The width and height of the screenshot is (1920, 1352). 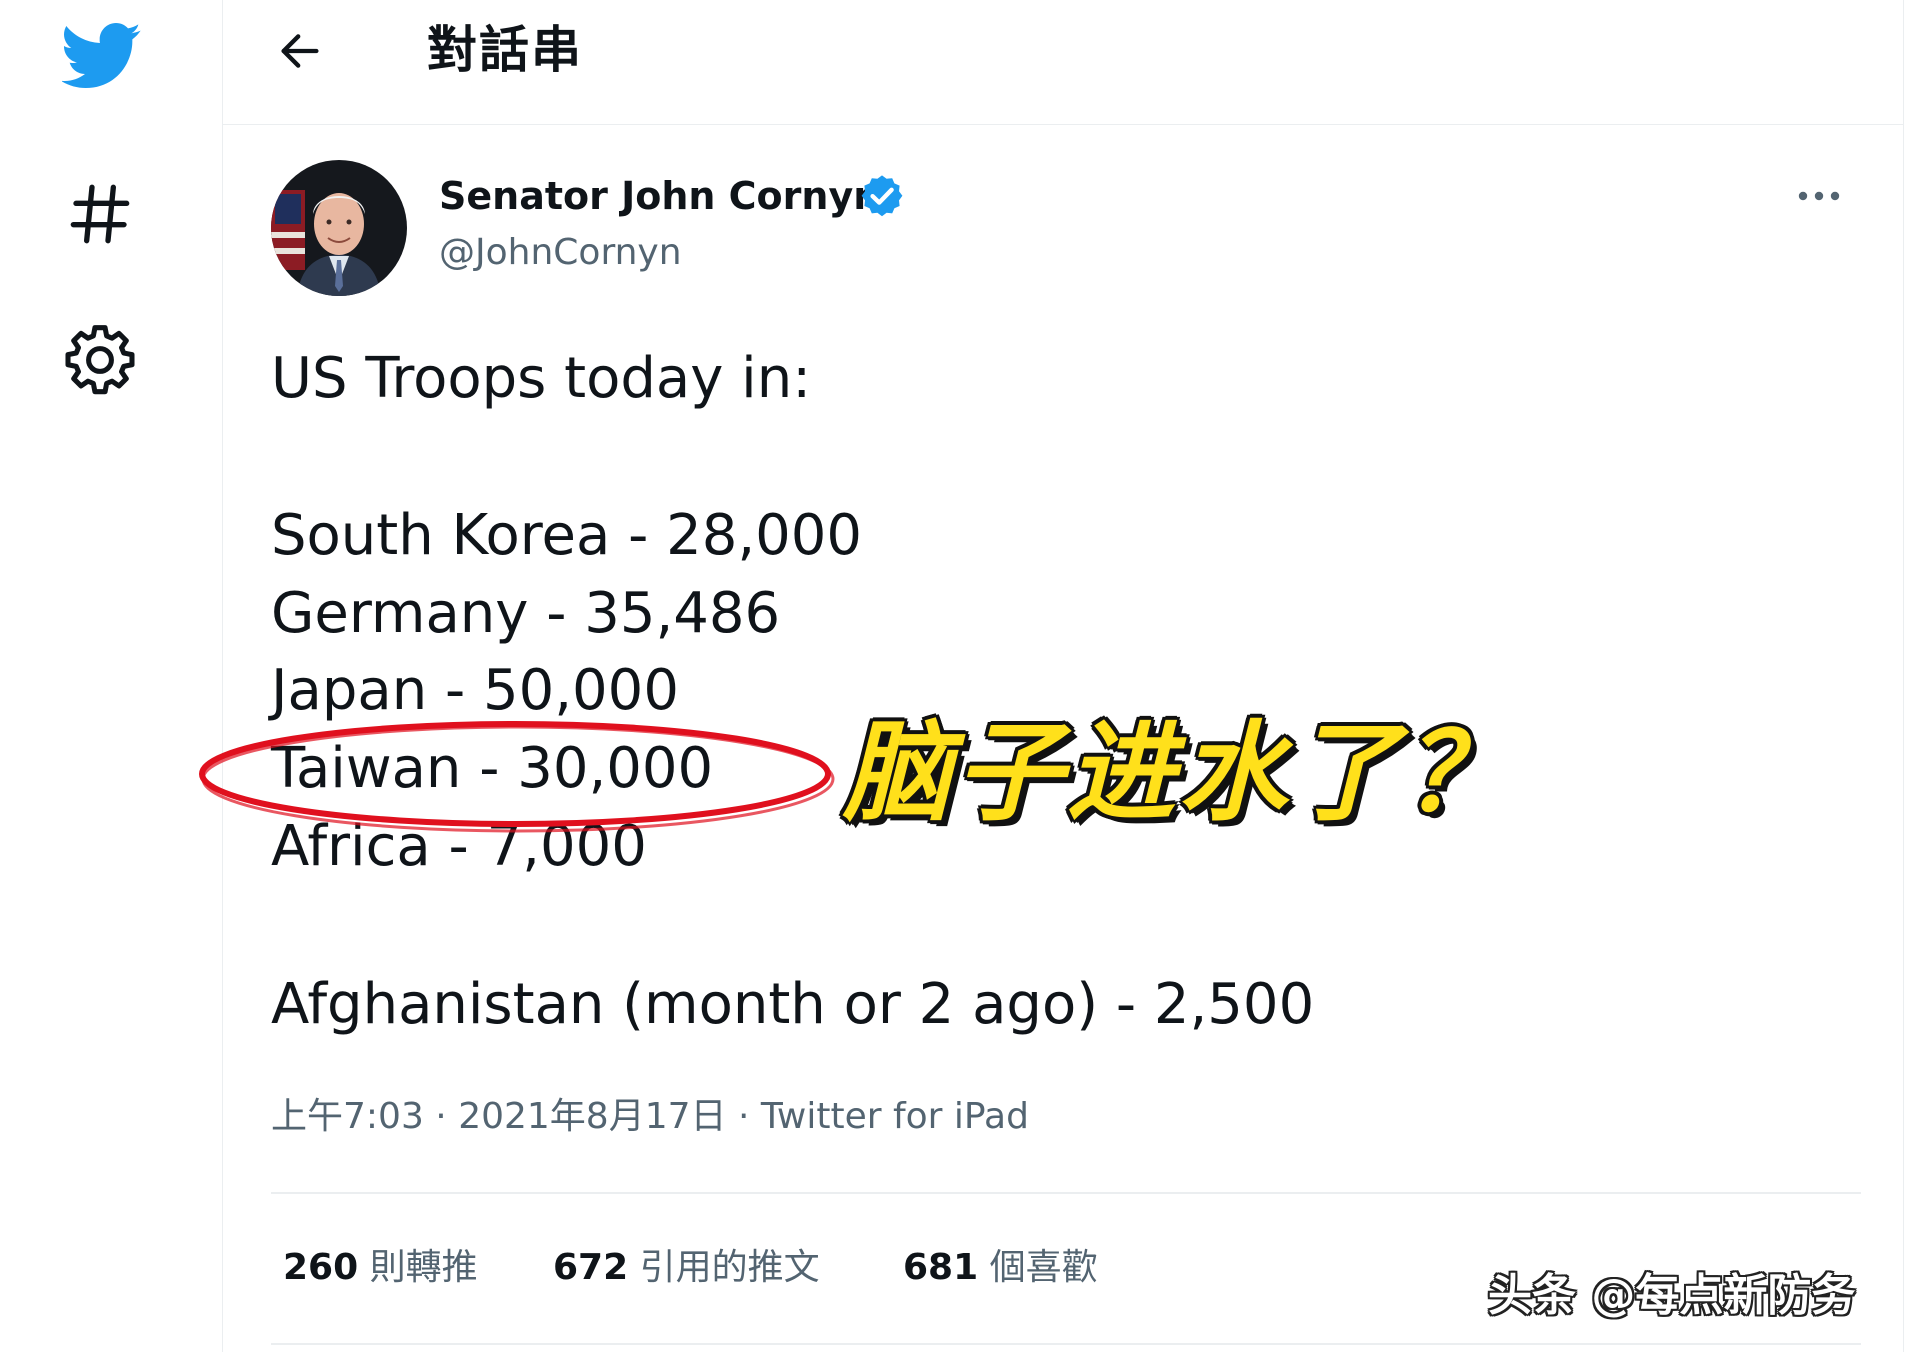 I want to click on flag-background, so click(x=288, y=230).